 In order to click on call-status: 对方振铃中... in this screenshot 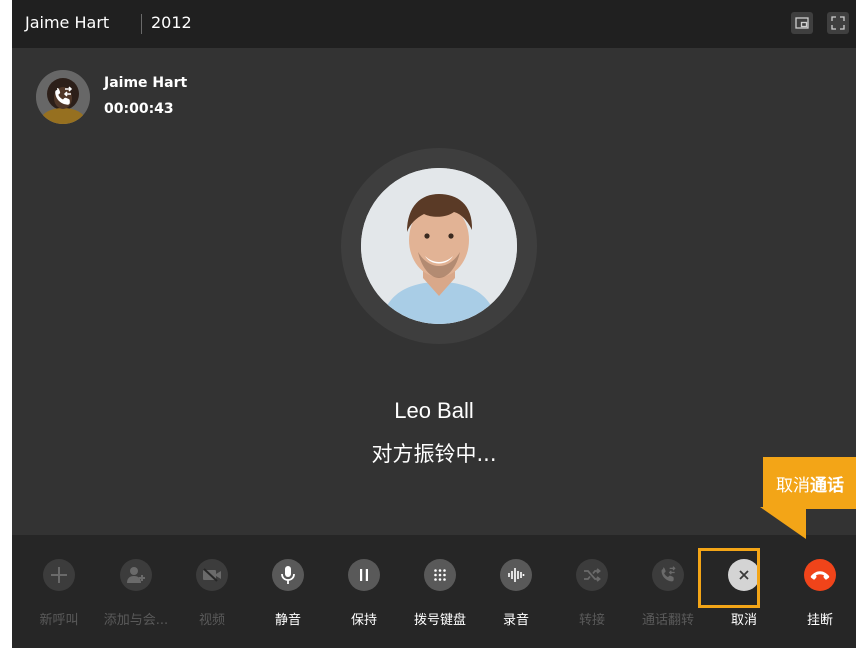, I will do `click(434, 454)`.